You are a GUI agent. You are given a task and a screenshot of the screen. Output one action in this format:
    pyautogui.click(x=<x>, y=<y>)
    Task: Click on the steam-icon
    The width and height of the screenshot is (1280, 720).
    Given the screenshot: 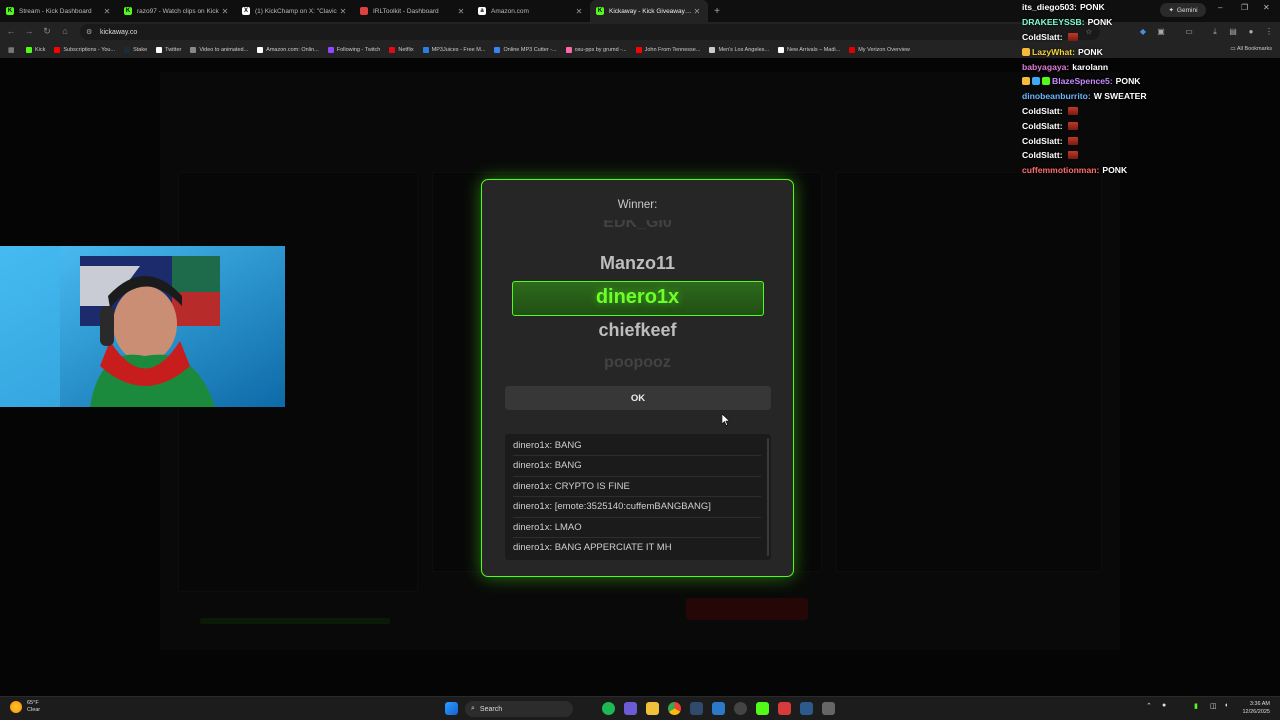 What is the action you would take?
    pyautogui.click(x=696, y=708)
    